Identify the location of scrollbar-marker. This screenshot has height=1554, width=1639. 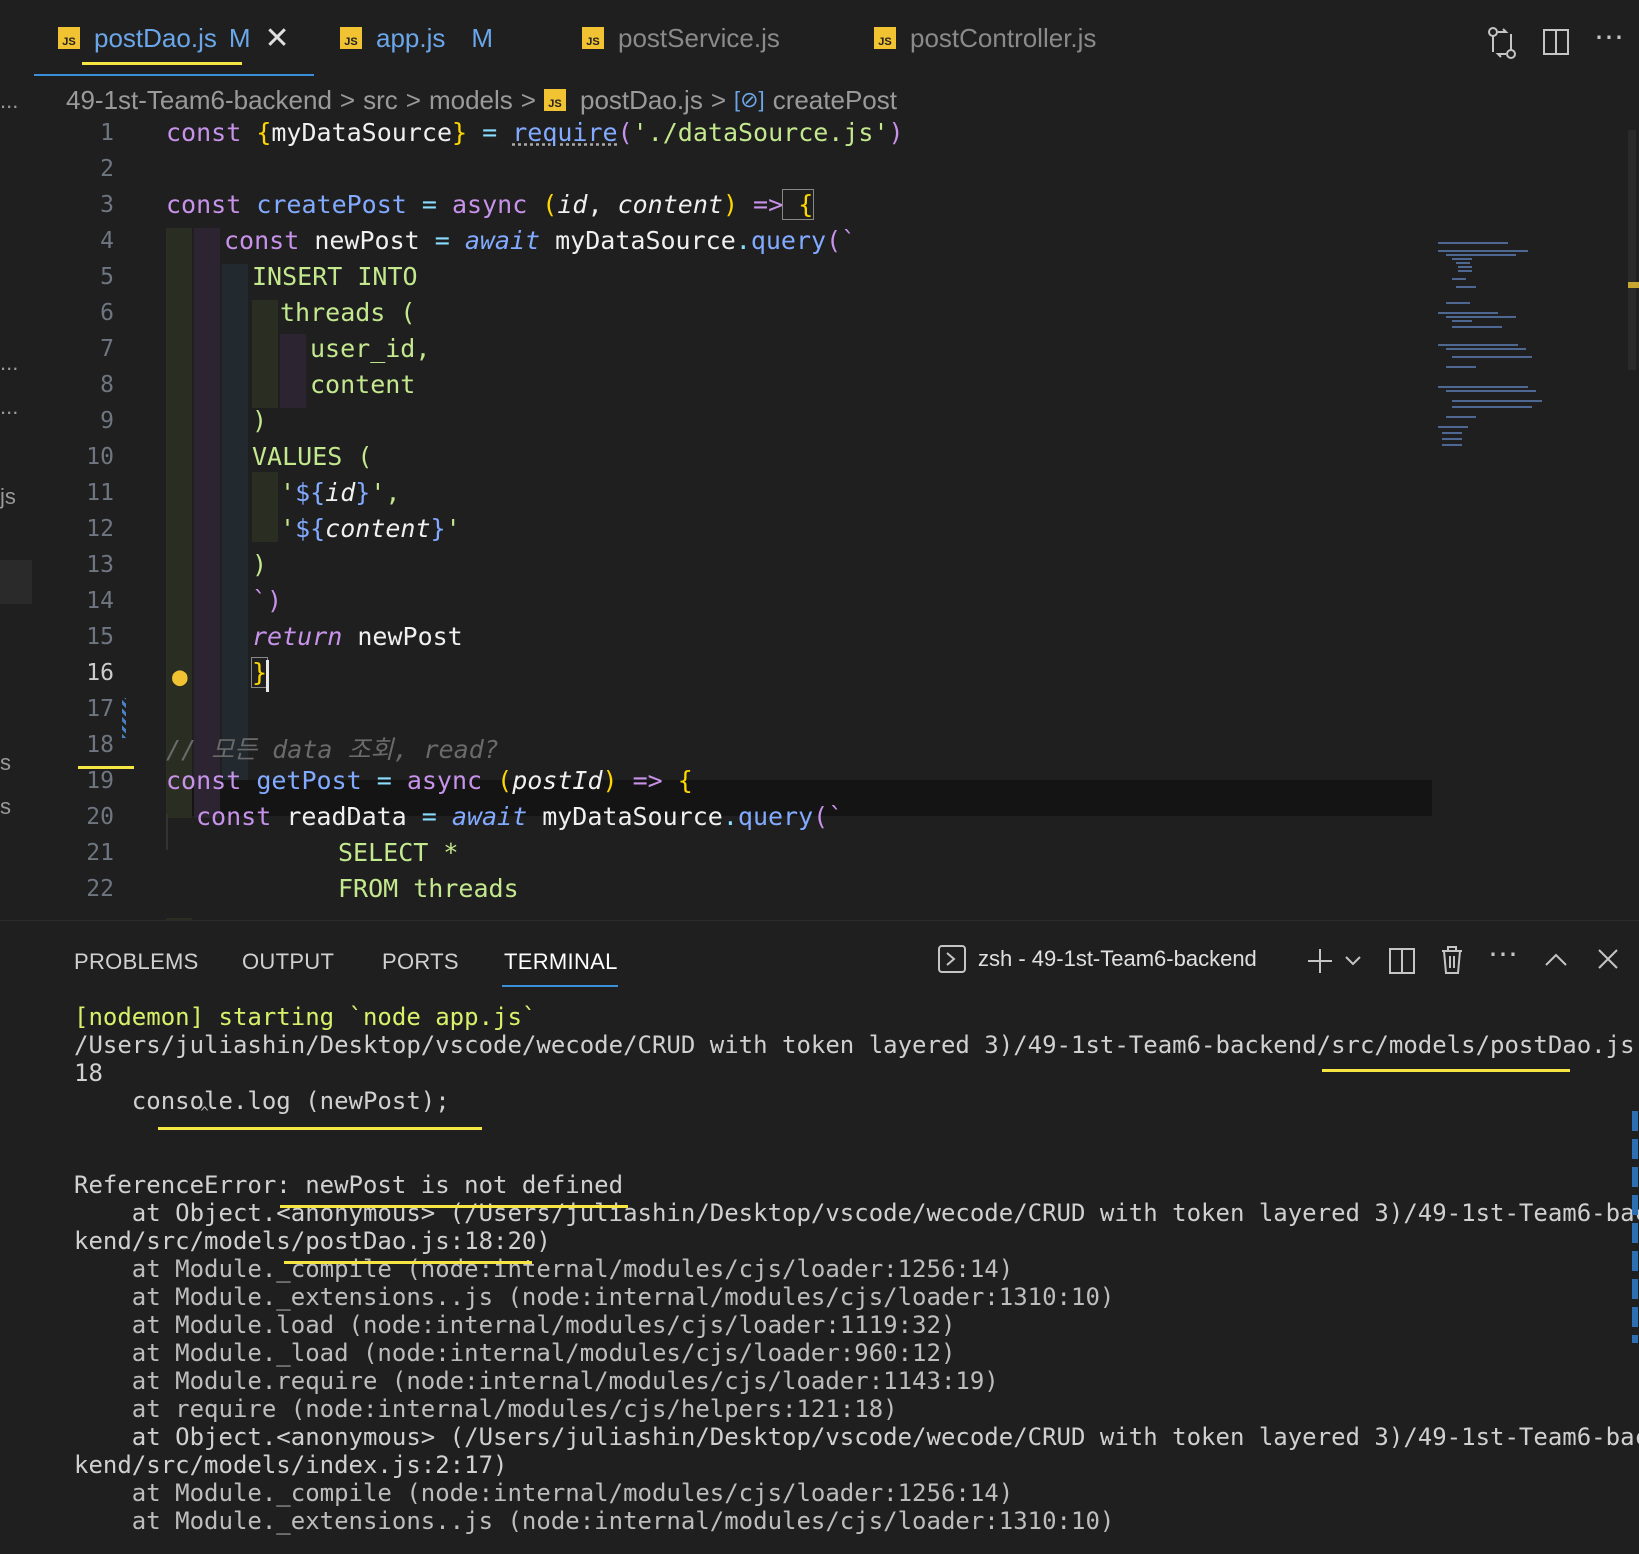
(1633, 285).